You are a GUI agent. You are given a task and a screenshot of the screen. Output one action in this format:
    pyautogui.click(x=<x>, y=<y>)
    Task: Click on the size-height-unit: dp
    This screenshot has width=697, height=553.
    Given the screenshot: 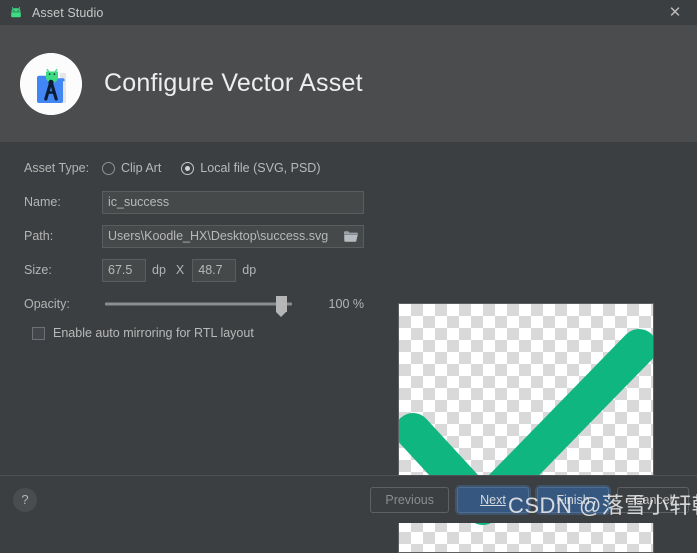 What is the action you would take?
    pyautogui.click(x=249, y=270)
    